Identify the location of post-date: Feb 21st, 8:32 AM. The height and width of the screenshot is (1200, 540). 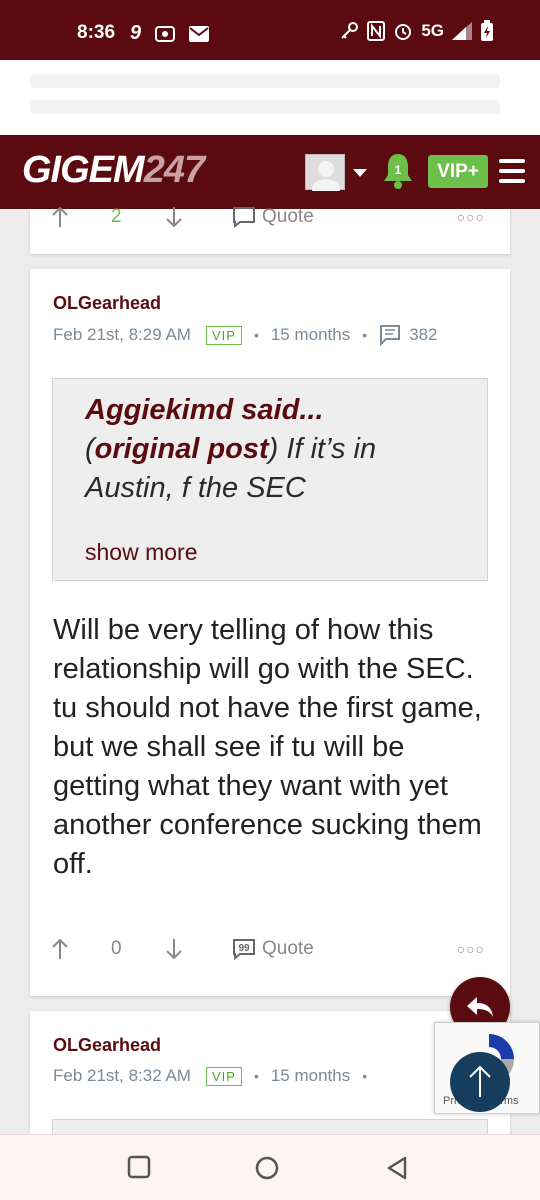
(122, 1075).